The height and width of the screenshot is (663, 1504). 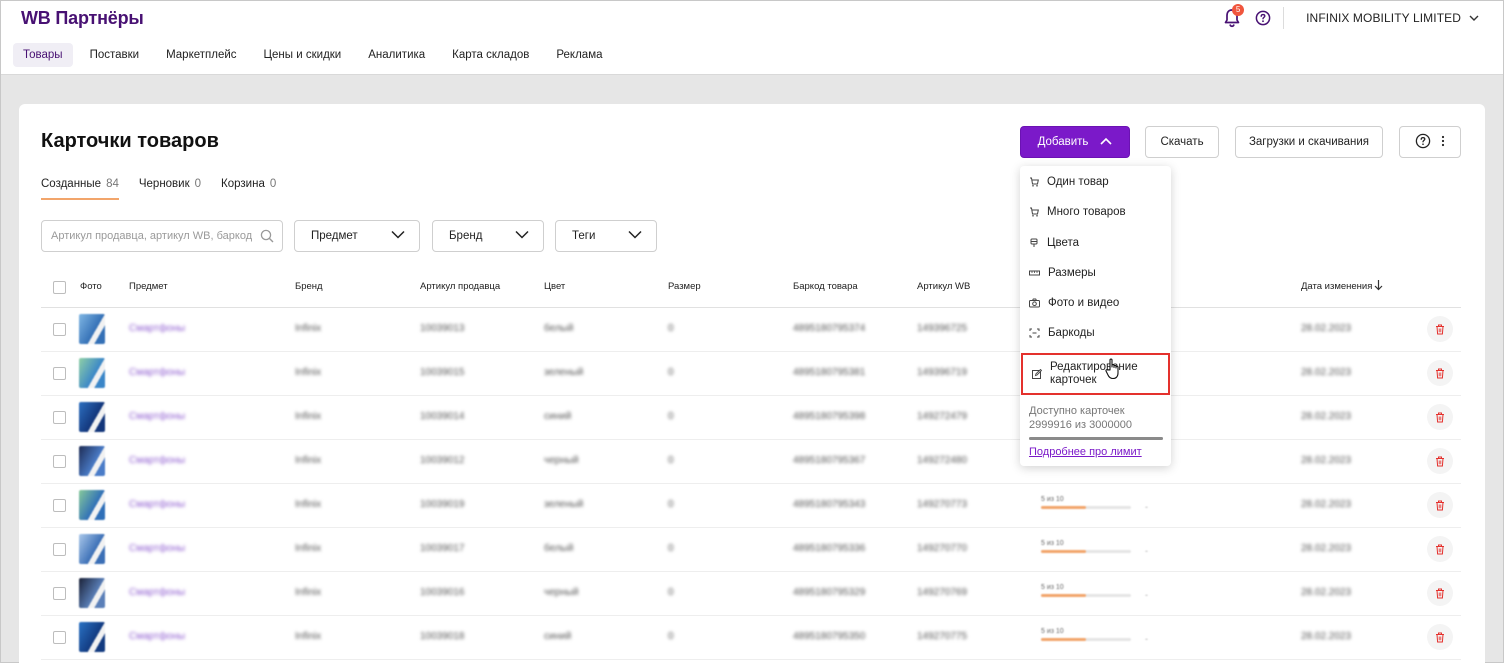 What do you see at coordinates (460, 286) in the screenshot?
I see `column-vendor-code: Артикул продавца` at bounding box center [460, 286].